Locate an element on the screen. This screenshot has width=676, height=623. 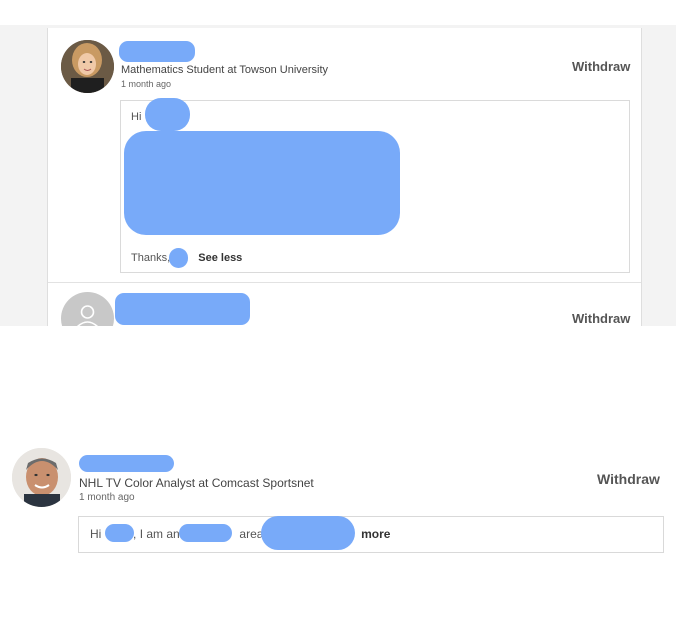
headline: Mathematics Student at Towson University is located at coordinates (225, 70).